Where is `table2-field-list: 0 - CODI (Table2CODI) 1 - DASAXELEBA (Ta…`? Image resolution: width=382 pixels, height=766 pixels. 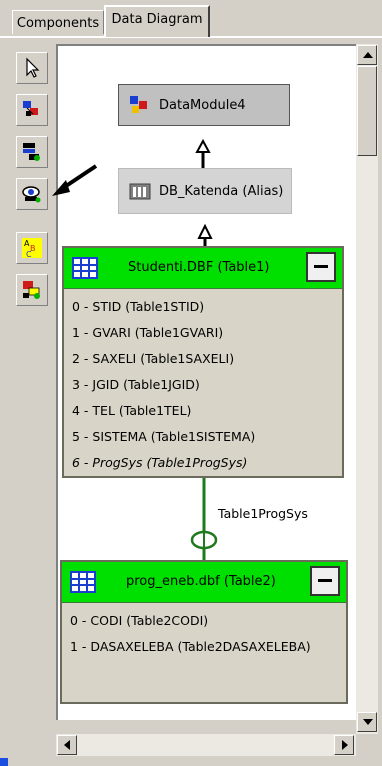 table2-field-list: 0 - CODI (Table2CODI) 1 - DASAXELEBA (Ta… is located at coordinates (206, 634).